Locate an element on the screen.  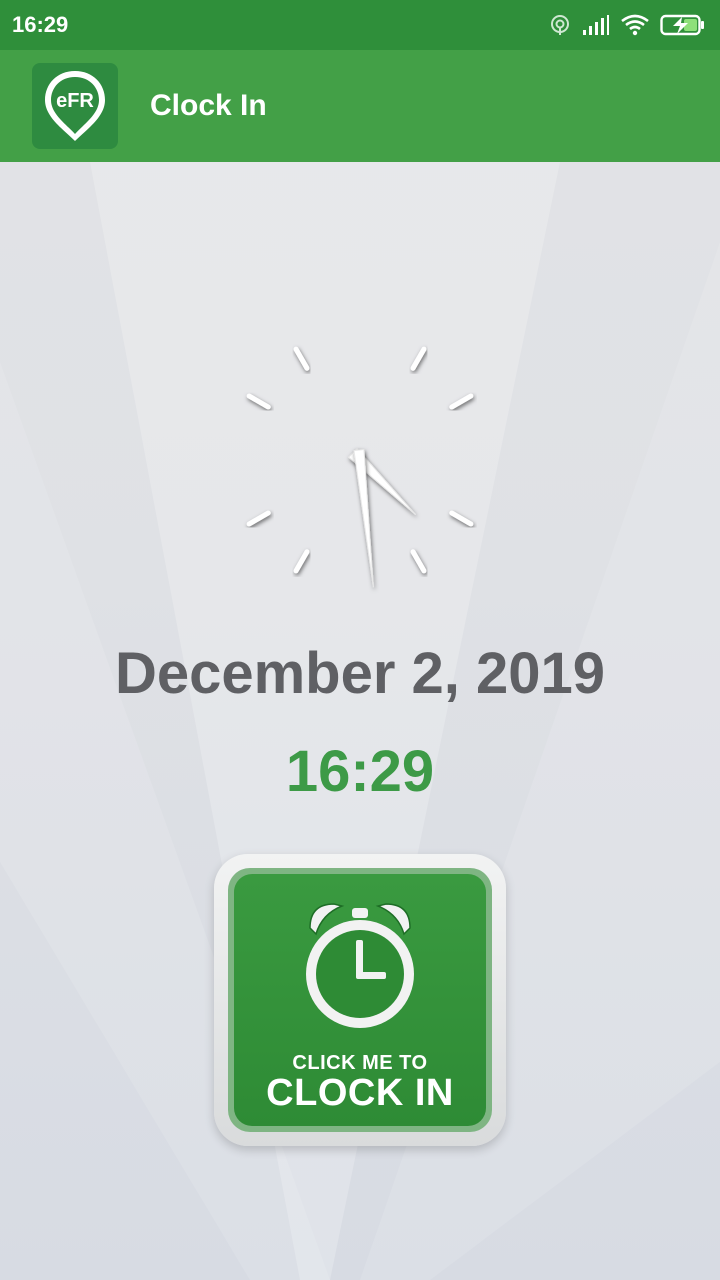
signal-icon is located at coordinates (596, 25).